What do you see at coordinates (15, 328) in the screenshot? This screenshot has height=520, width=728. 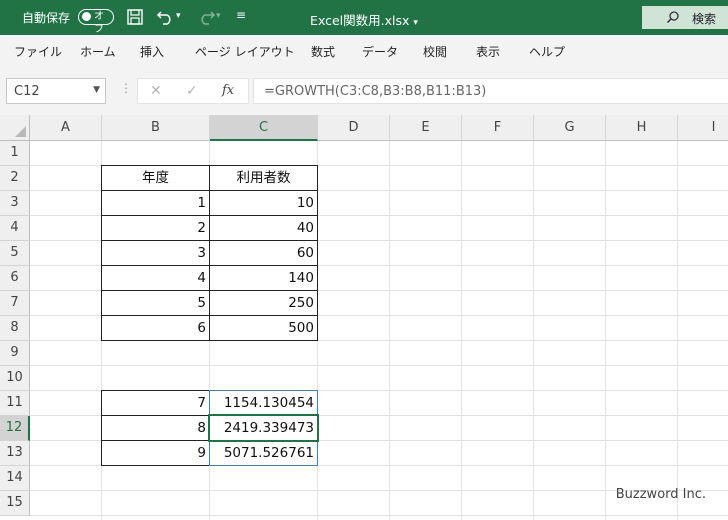 I see `row-header-8: 8` at bounding box center [15, 328].